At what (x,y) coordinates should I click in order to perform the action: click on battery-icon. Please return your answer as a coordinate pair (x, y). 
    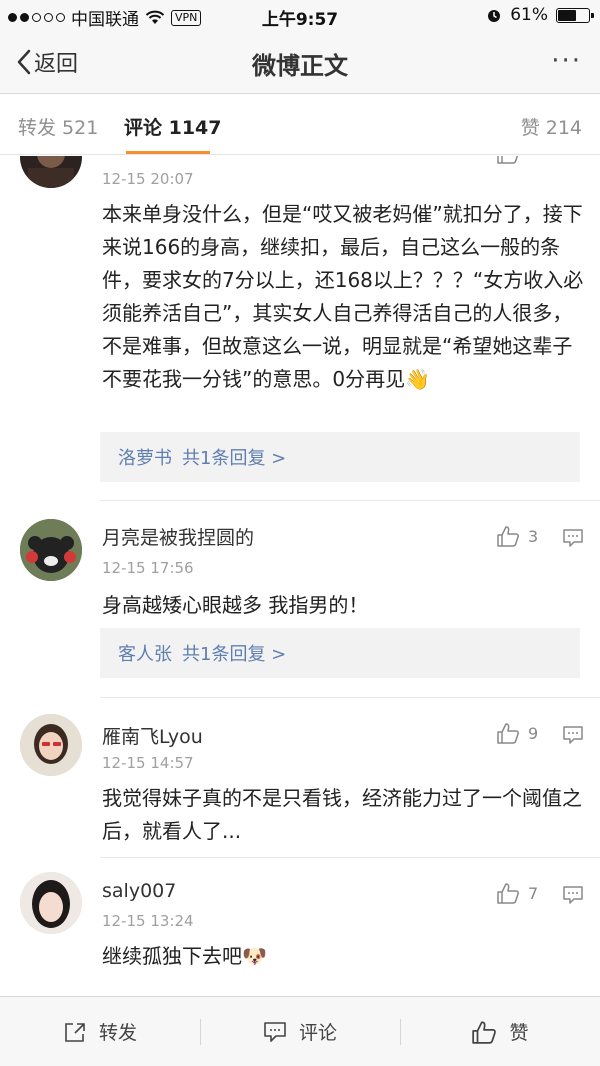
    Looking at the image, I should click on (575, 15).